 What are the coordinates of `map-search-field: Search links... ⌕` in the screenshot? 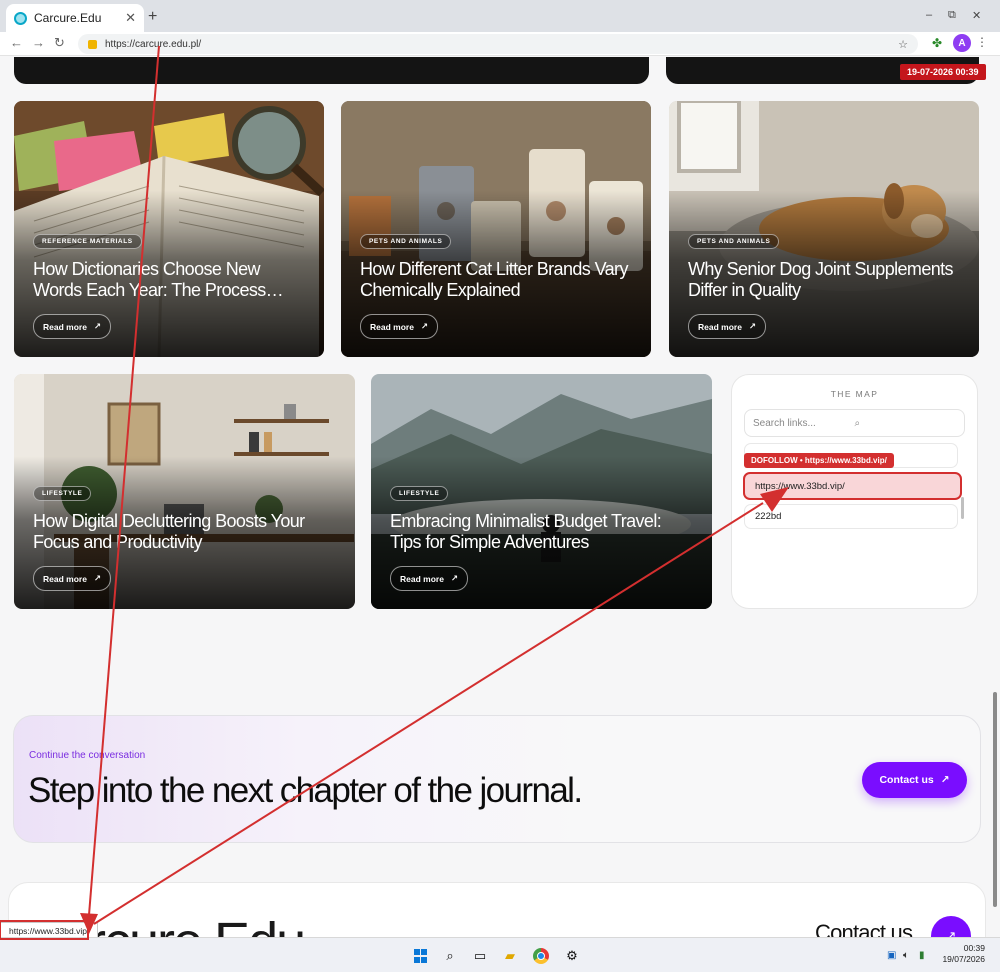 It's located at (854, 423).